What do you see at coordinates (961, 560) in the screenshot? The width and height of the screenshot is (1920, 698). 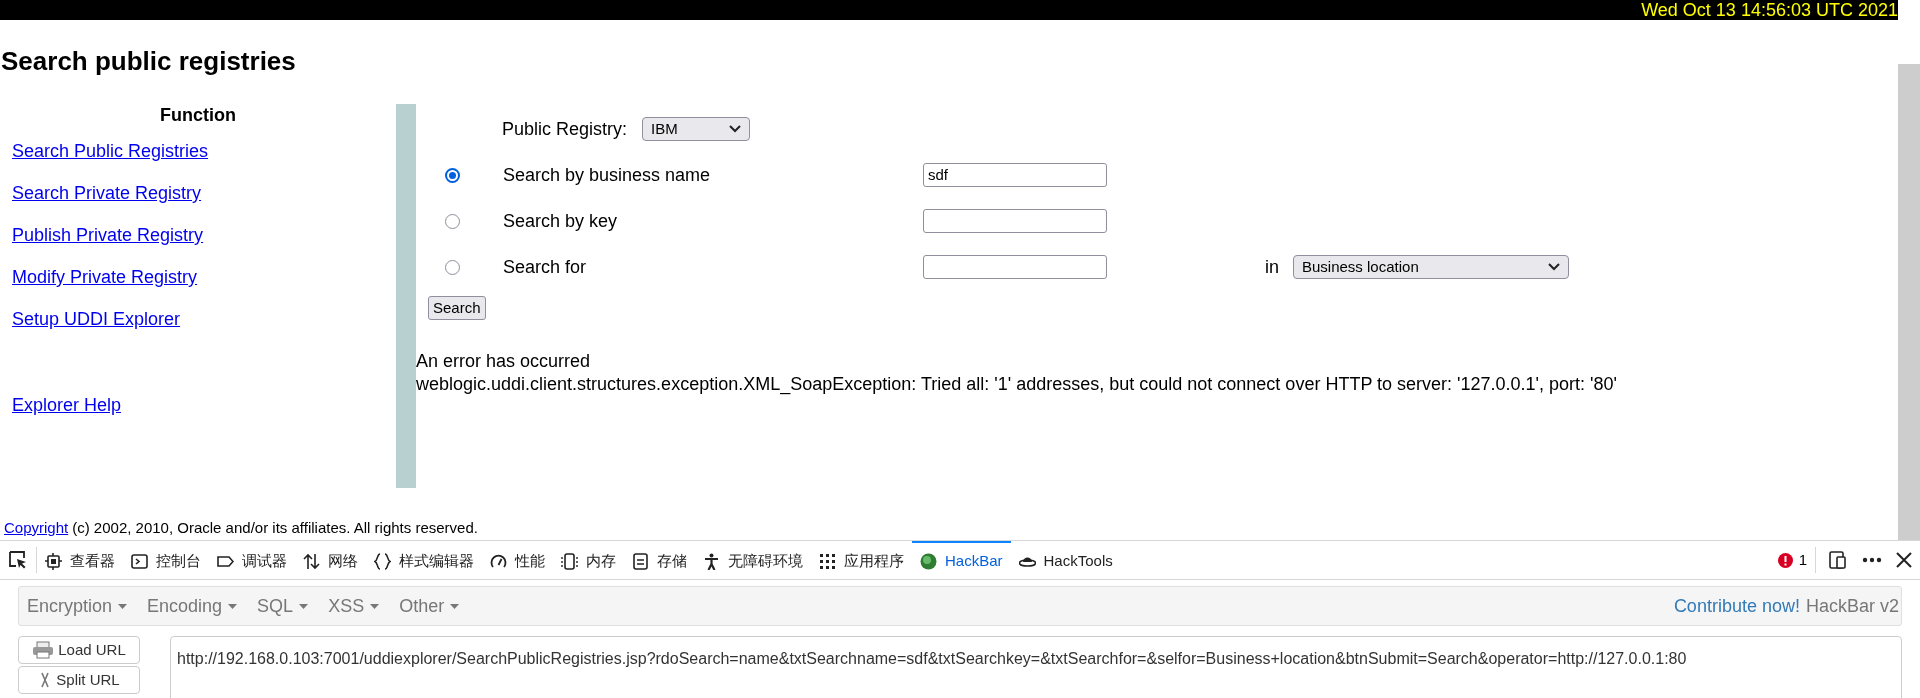 I see `devtools-tab: HackBar` at bounding box center [961, 560].